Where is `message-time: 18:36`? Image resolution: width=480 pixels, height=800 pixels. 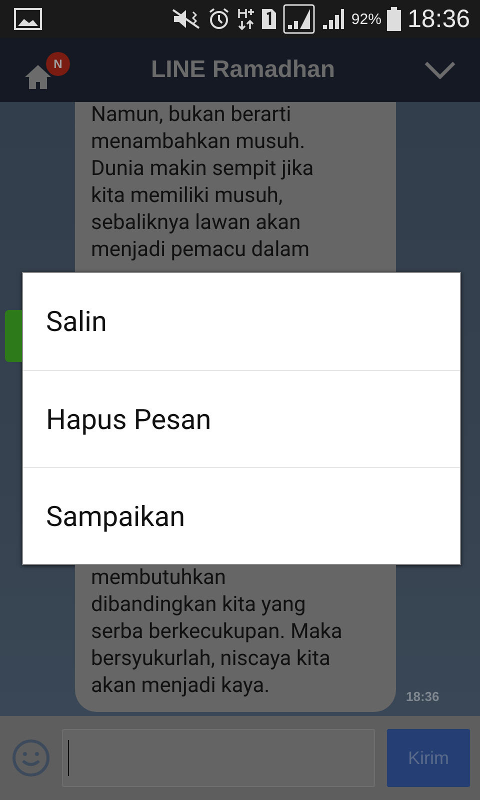
message-time: 18:36 is located at coordinates (423, 696).